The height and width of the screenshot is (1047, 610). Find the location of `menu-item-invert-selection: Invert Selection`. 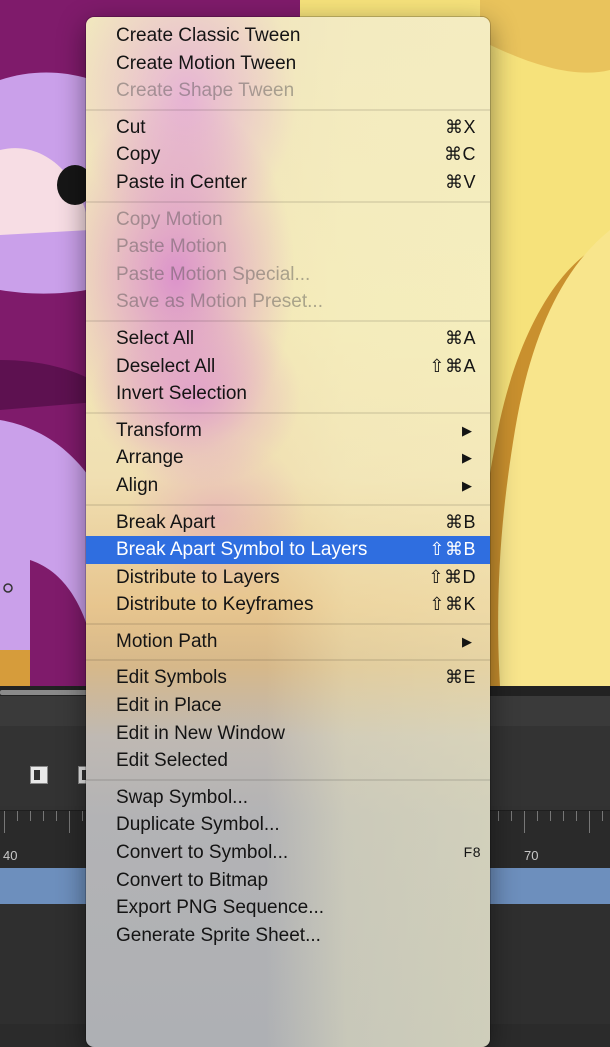

menu-item-invert-selection: Invert Selection is located at coordinates (288, 394).